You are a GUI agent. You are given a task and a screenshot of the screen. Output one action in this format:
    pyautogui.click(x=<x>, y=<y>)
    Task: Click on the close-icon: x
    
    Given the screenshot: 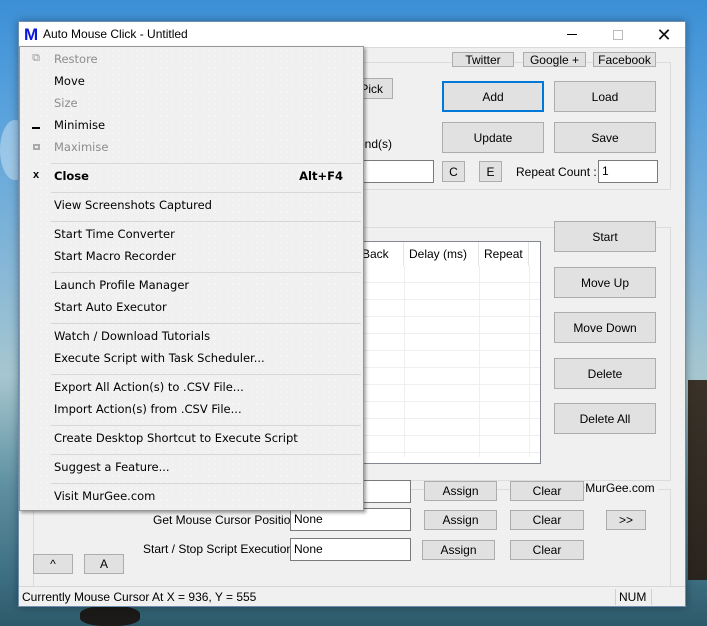 What is the action you would take?
    pyautogui.click(x=36, y=175)
    